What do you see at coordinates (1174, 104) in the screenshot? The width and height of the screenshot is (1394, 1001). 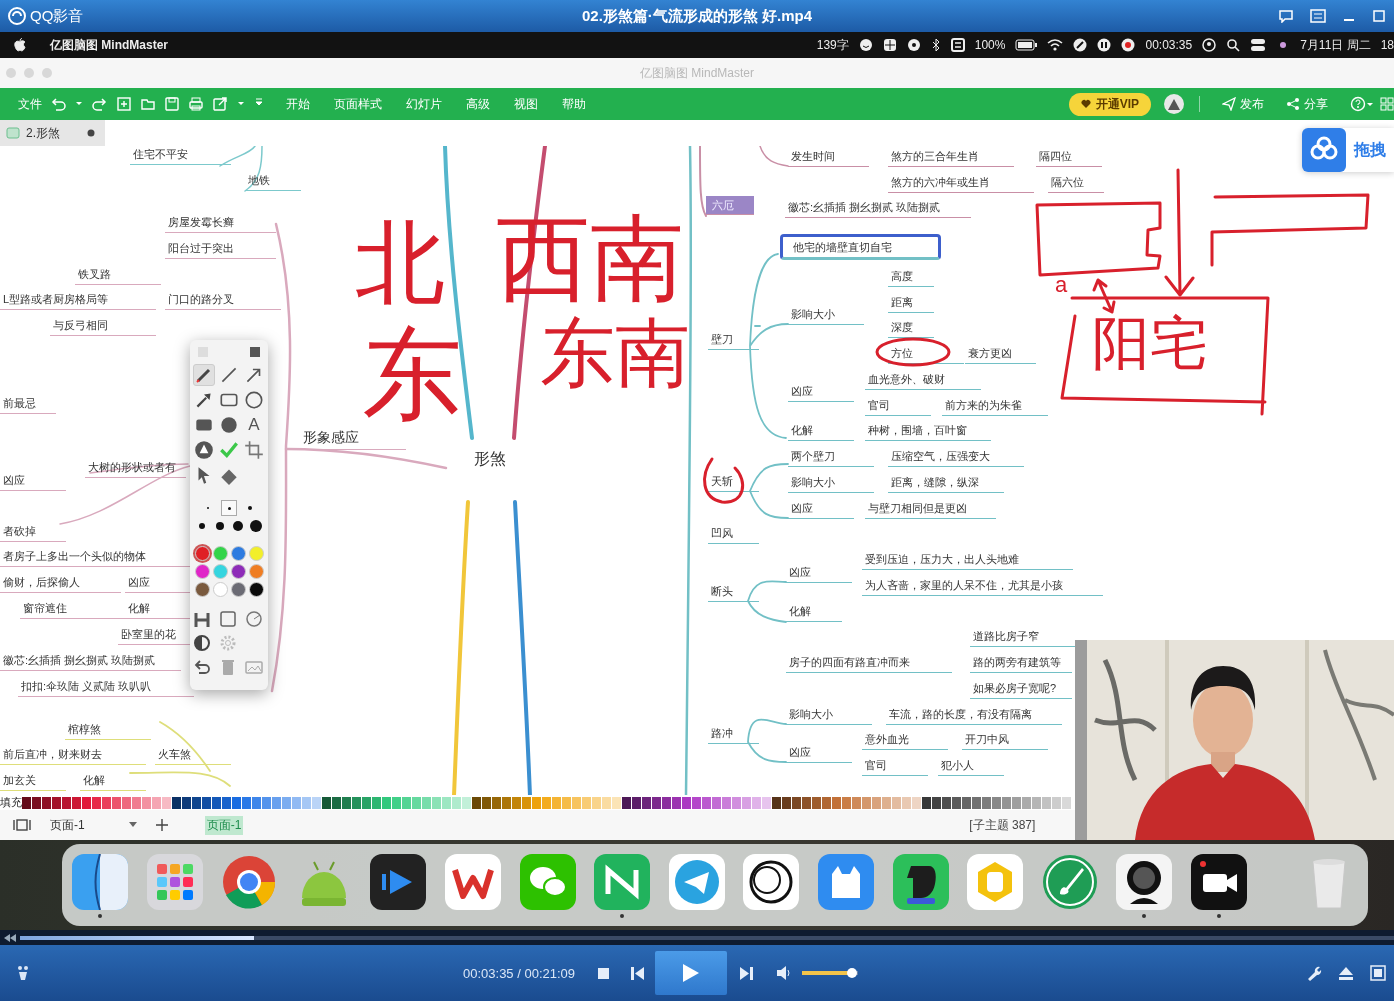 I see `avatar-icon` at bounding box center [1174, 104].